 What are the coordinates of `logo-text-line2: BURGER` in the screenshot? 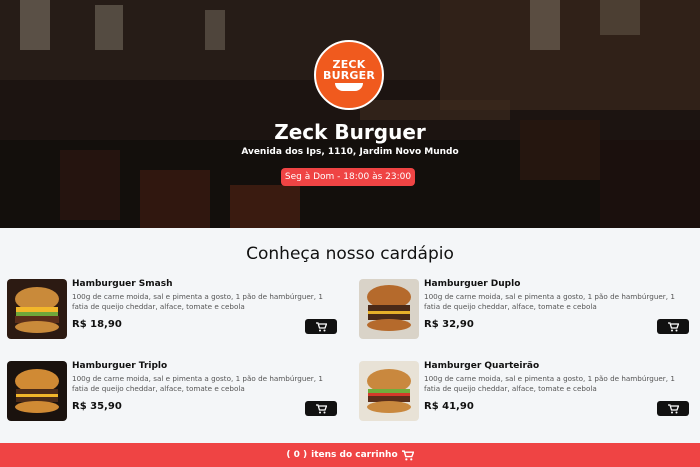 It's located at (349, 75).